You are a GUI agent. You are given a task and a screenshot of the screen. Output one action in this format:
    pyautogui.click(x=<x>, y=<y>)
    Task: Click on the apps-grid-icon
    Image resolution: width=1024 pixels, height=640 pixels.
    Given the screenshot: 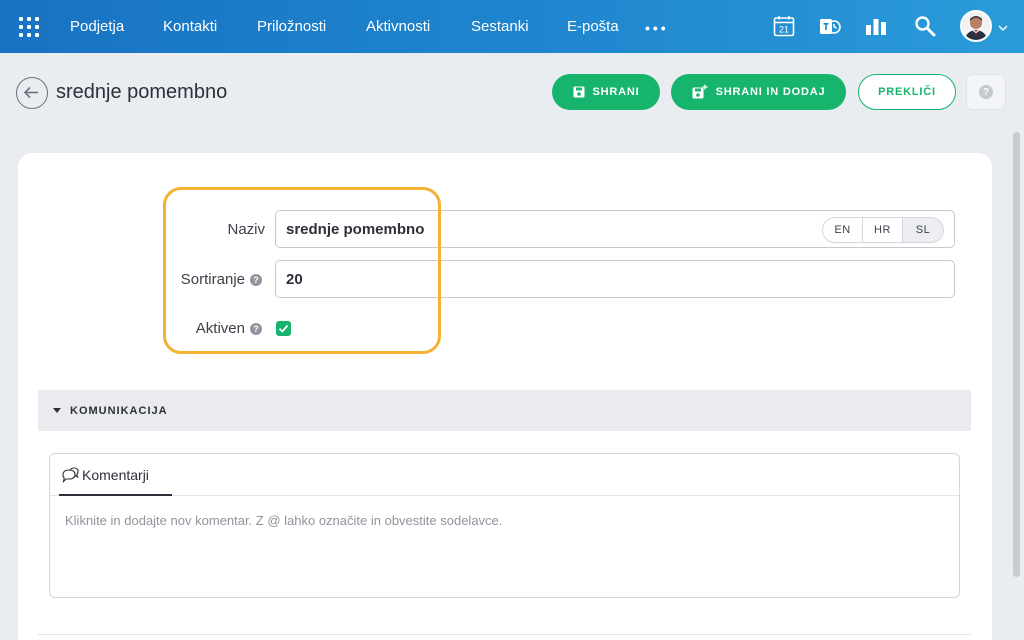 What is the action you would take?
    pyautogui.click(x=29, y=27)
    